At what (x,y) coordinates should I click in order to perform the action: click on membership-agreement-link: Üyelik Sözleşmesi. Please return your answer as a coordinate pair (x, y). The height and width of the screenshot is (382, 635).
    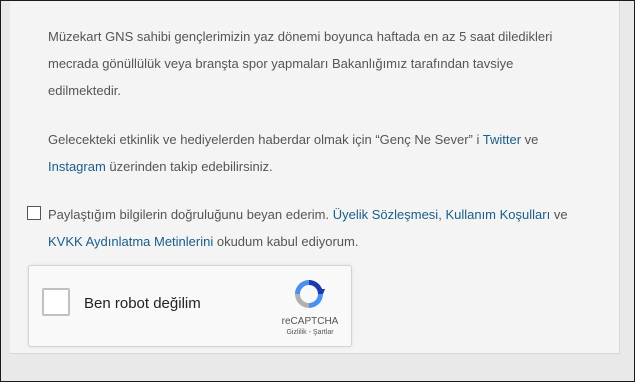
    Looking at the image, I should click on (385, 214).